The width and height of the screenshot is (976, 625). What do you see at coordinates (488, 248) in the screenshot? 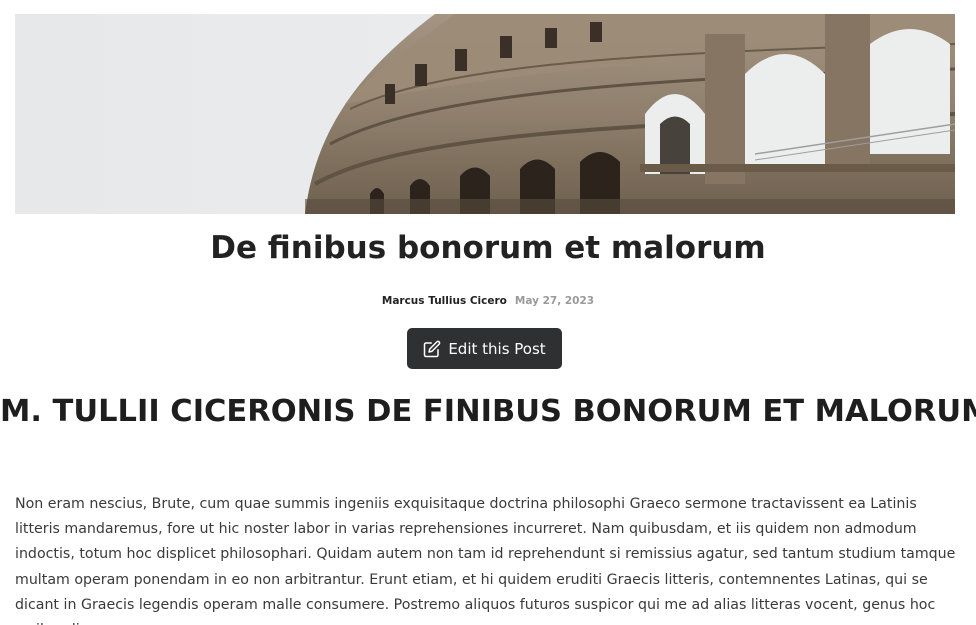
I see `post-title: De finibus bonorum et malorum` at bounding box center [488, 248].